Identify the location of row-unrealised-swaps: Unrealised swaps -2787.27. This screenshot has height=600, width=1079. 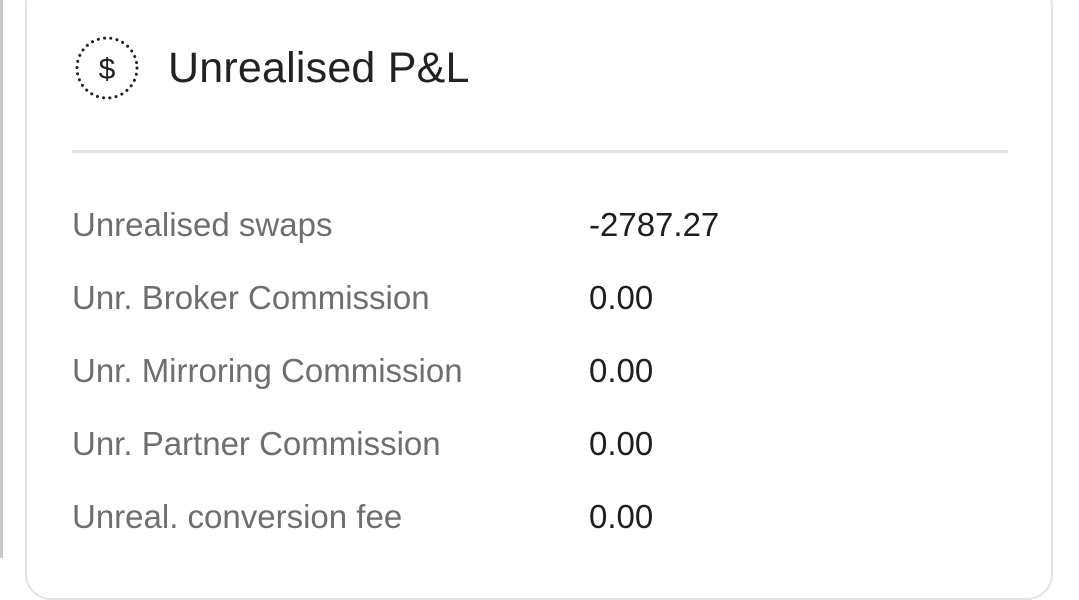
(522, 227).